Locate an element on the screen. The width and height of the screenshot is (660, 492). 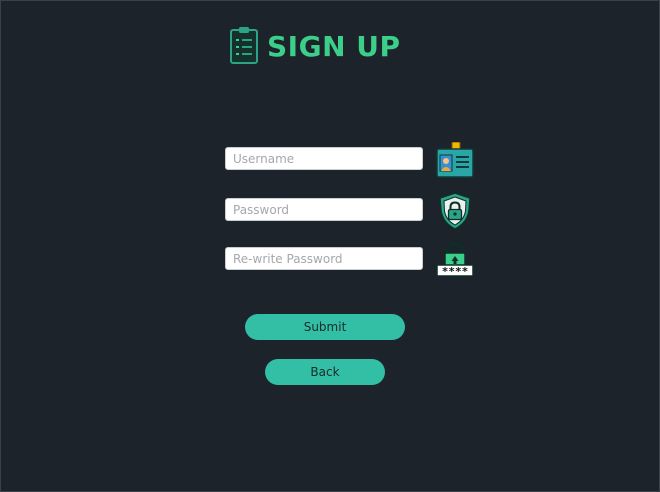
page-title: SIGN UP is located at coordinates (334, 46).